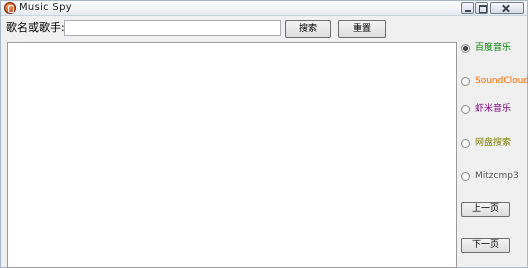 The height and width of the screenshot is (268, 528). I want to click on search-input, so click(172, 28).